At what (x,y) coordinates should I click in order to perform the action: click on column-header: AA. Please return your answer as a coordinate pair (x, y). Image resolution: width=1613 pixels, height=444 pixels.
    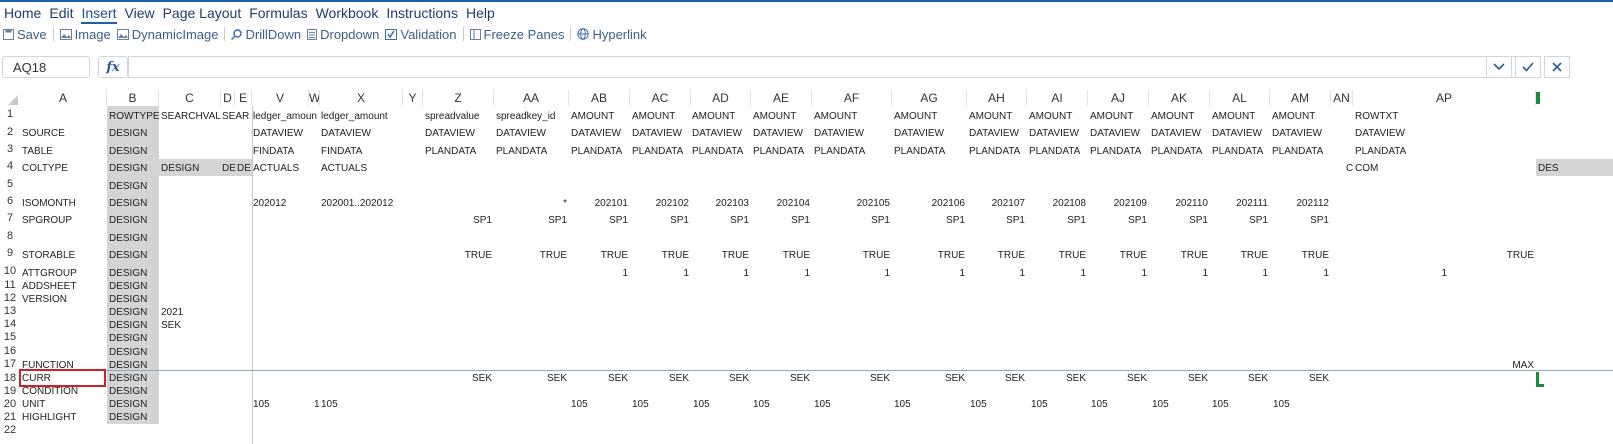
    Looking at the image, I should click on (531, 98).